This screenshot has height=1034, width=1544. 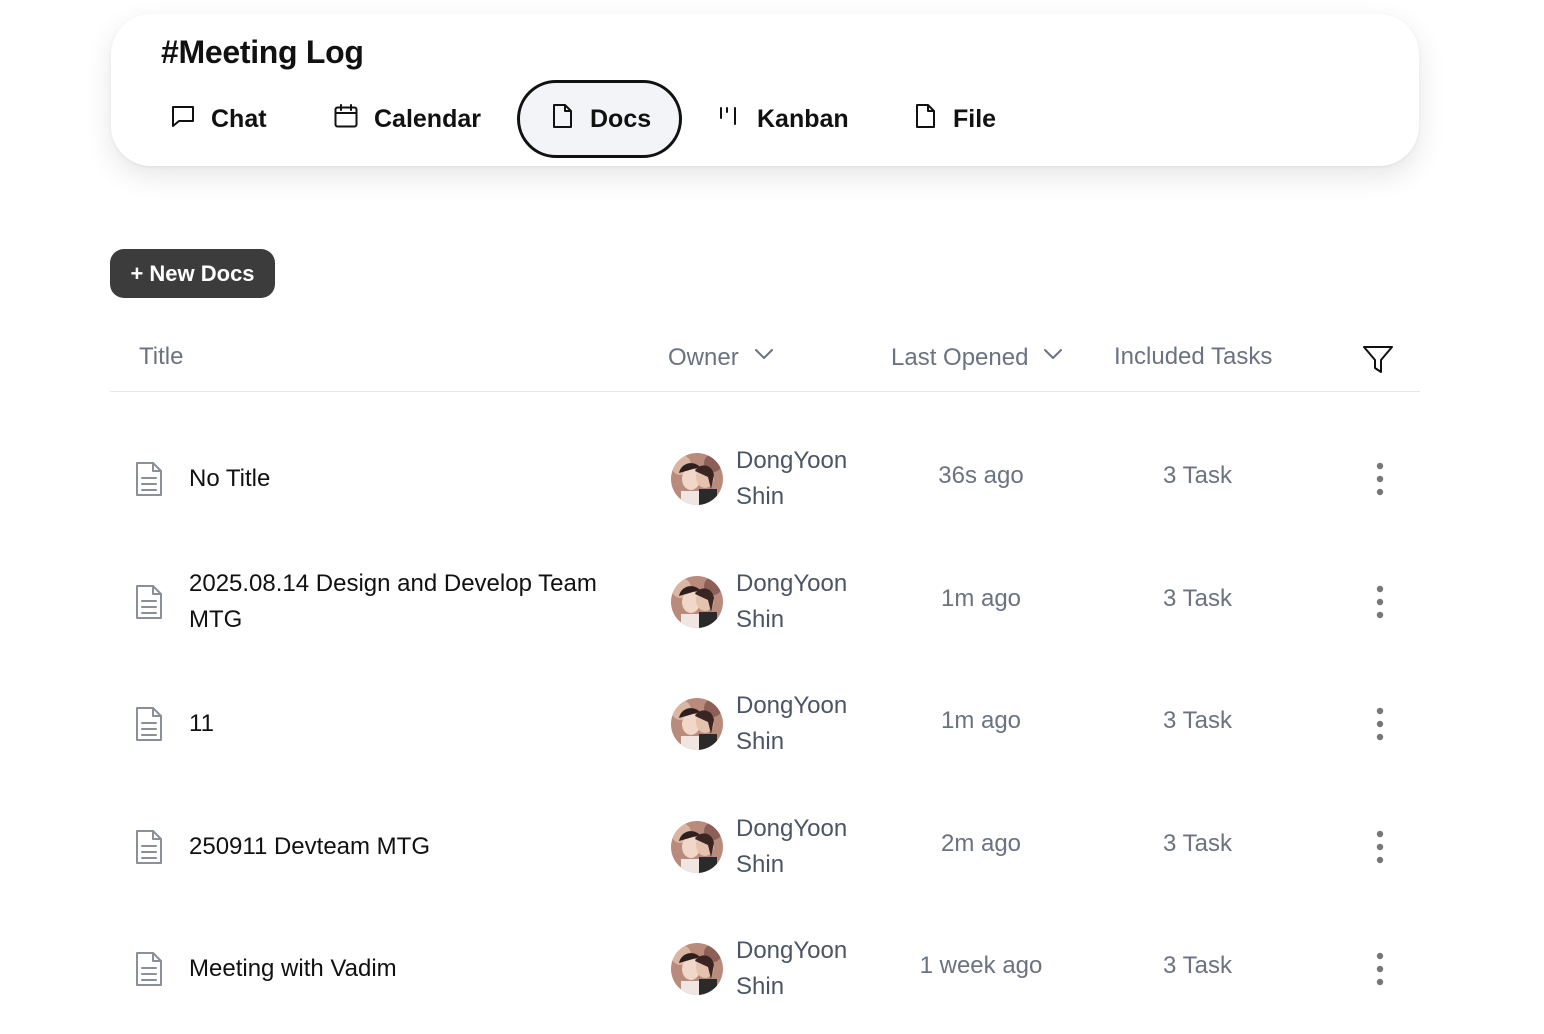 I want to click on column-header-label: Included Tasks, so click(x=1193, y=356).